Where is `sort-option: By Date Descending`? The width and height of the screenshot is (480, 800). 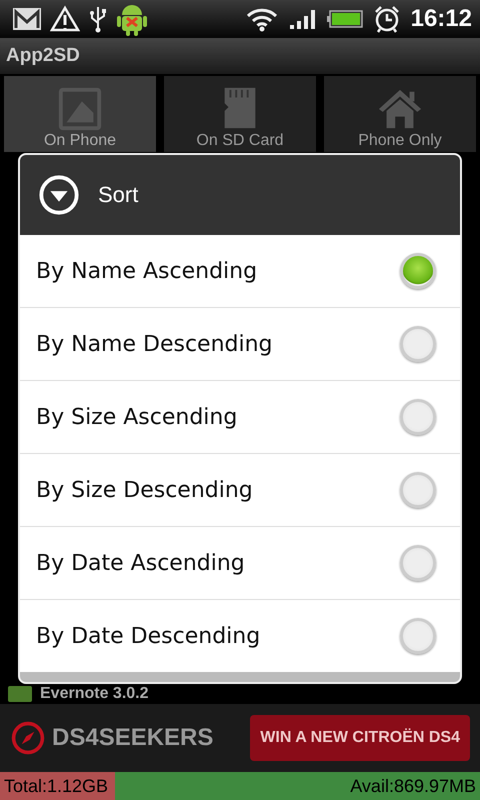 sort-option: By Date Descending is located at coordinates (240, 636).